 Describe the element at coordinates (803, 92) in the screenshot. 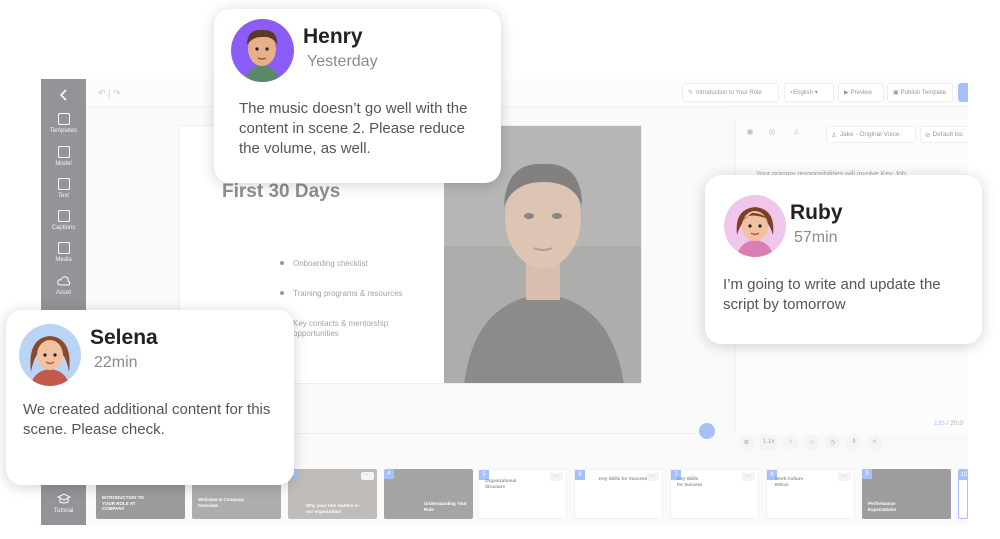

I see `language-label: English` at that location.